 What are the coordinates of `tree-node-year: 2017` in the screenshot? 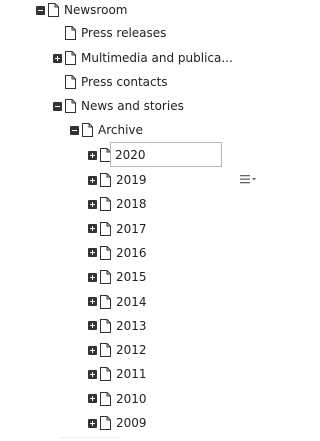 It's located at (117, 229).